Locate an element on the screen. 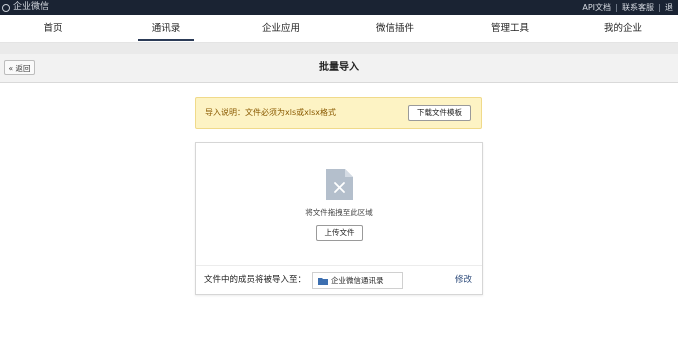  logout-link: 退 is located at coordinates (669, 7).